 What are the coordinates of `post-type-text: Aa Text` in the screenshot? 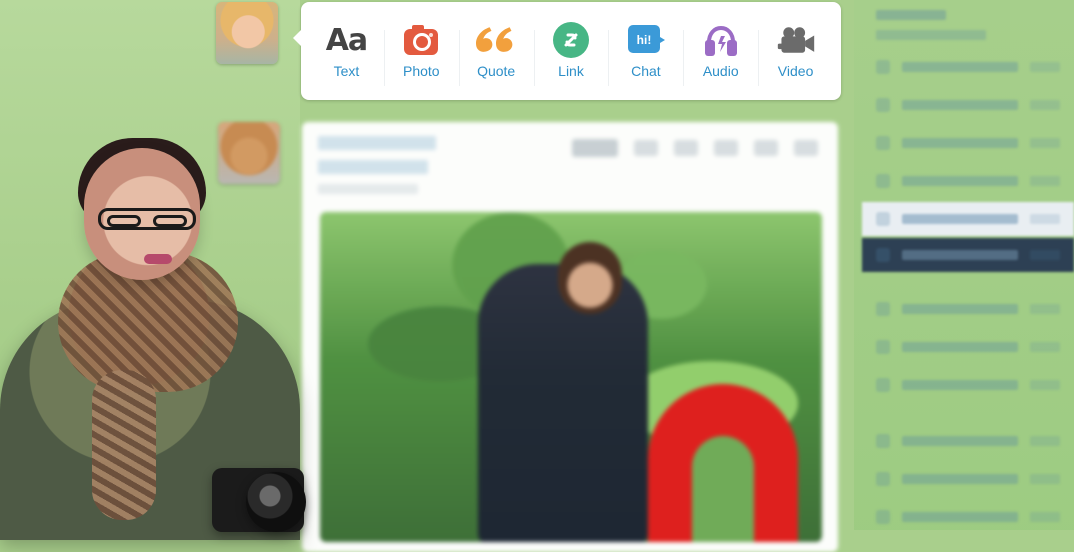 It's located at (347, 51).